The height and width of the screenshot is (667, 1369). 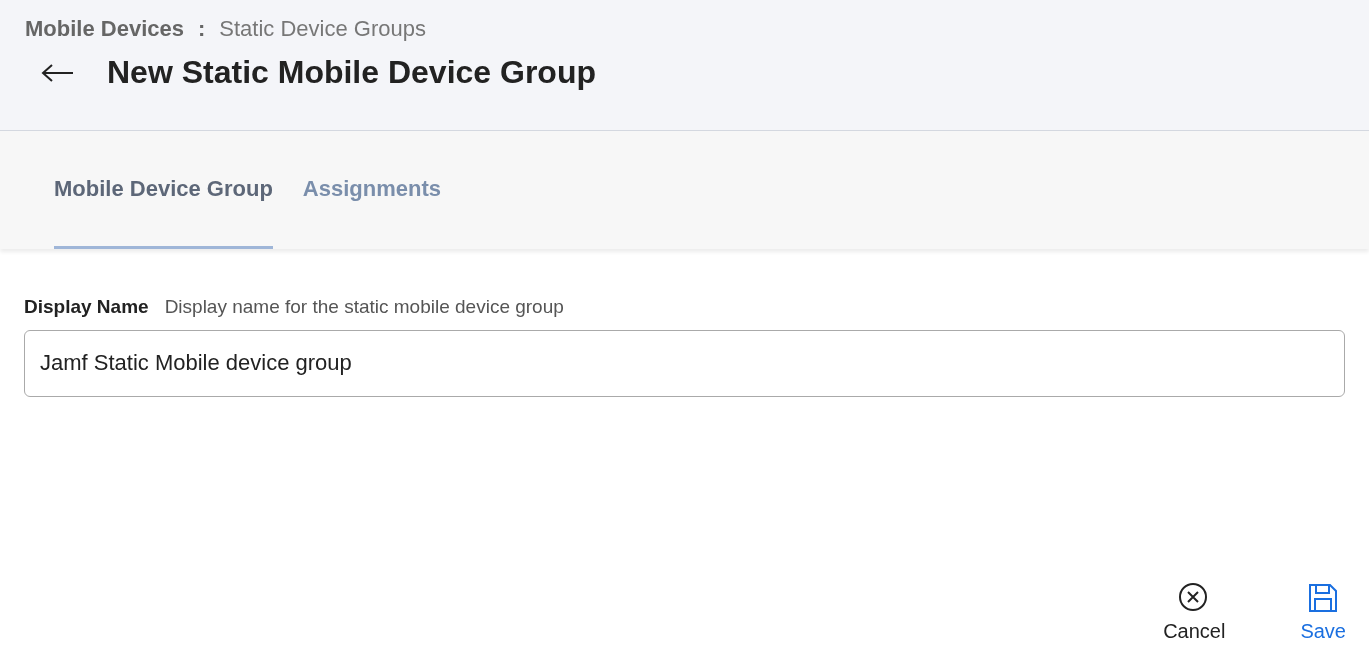 What do you see at coordinates (86, 307) in the screenshot?
I see `field-label: Display Name` at bounding box center [86, 307].